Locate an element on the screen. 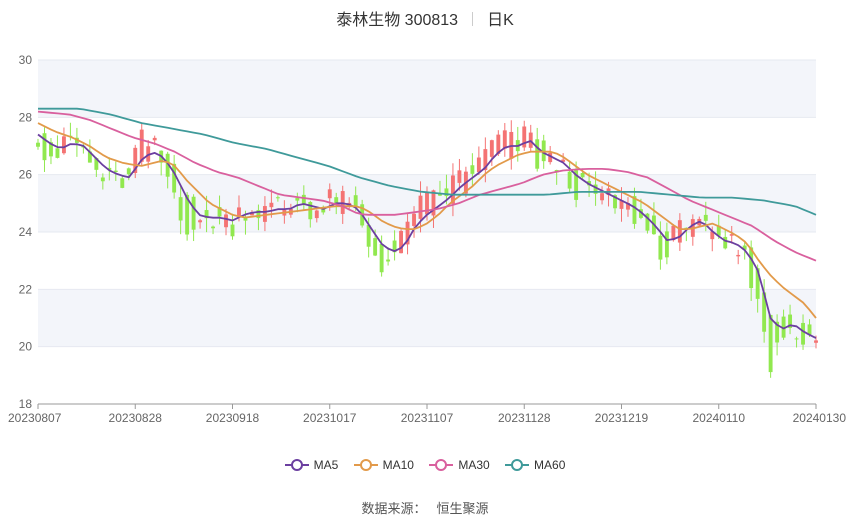  legend-ma10-swatch is located at coordinates (365, 465).